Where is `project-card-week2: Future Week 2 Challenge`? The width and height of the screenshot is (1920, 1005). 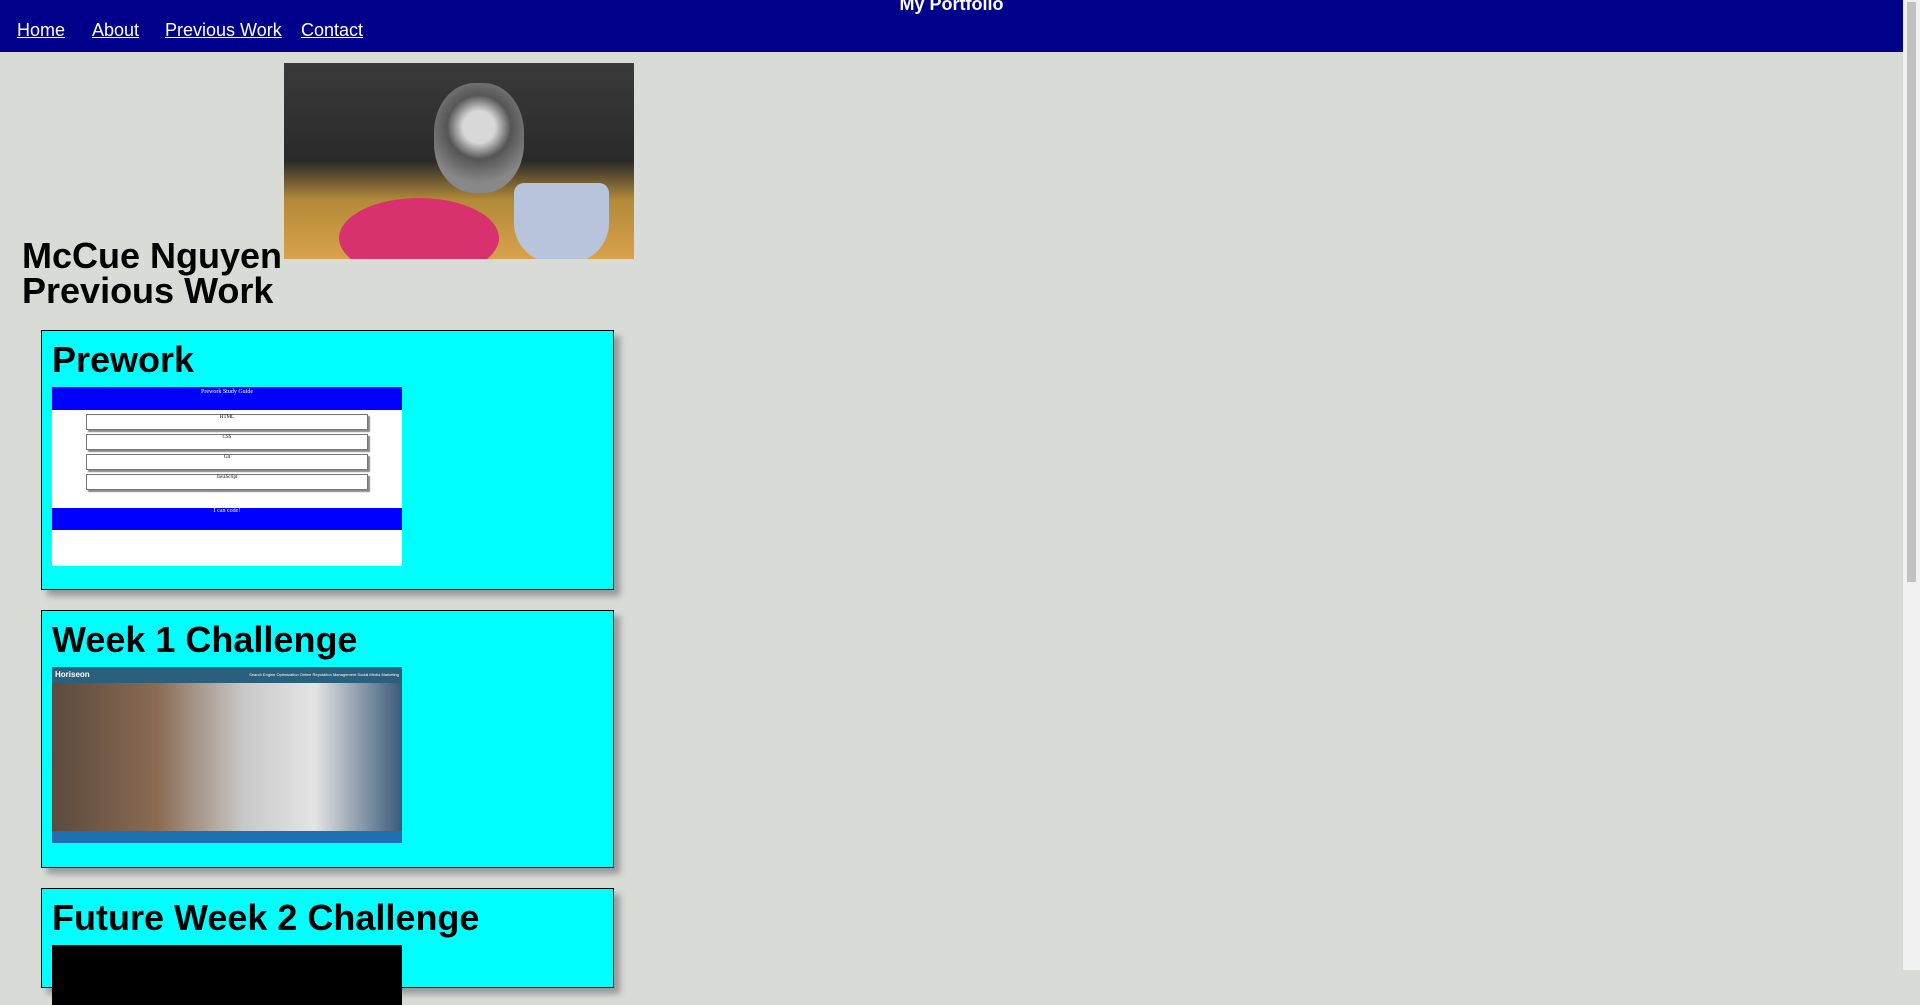
project-card-week2: Future Week 2 Challenge is located at coordinates (327, 946).